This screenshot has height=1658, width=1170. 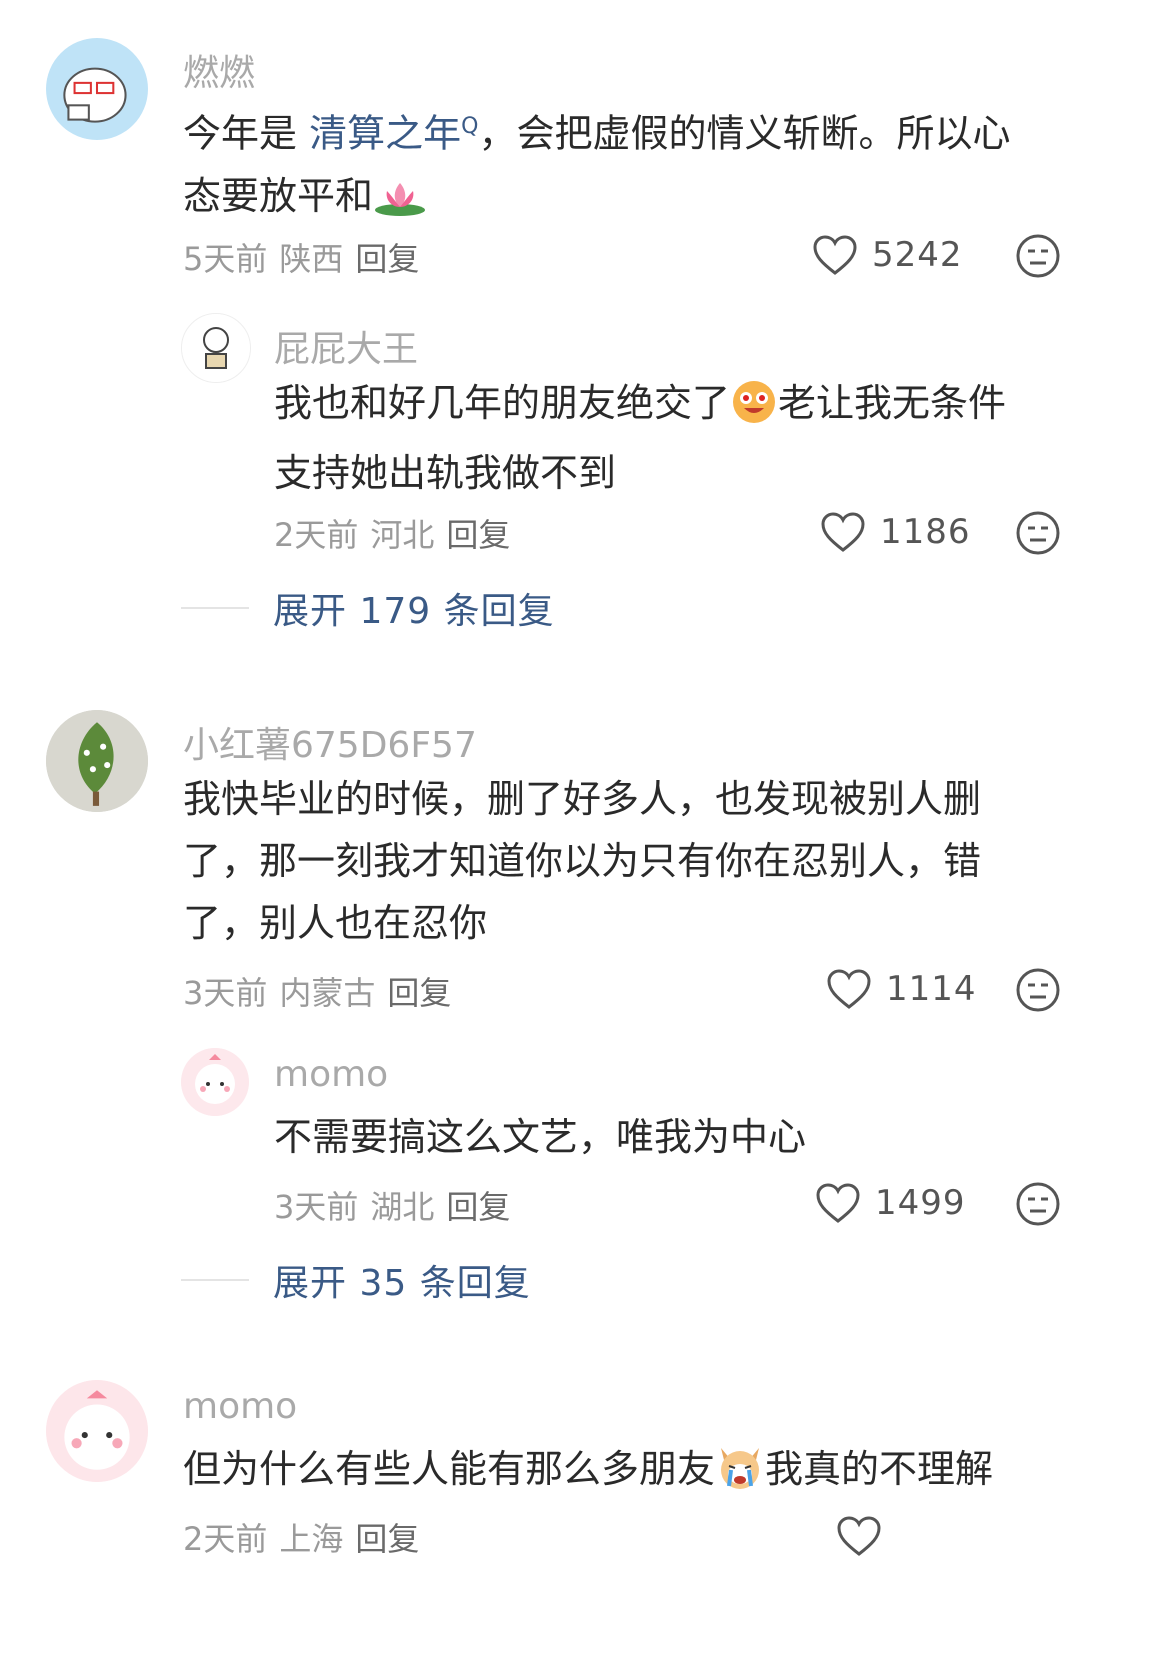 What do you see at coordinates (402, 1280) in the screenshot?
I see `expand-replies-label: 展开 35 条回复` at bounding box center [402, 1280].